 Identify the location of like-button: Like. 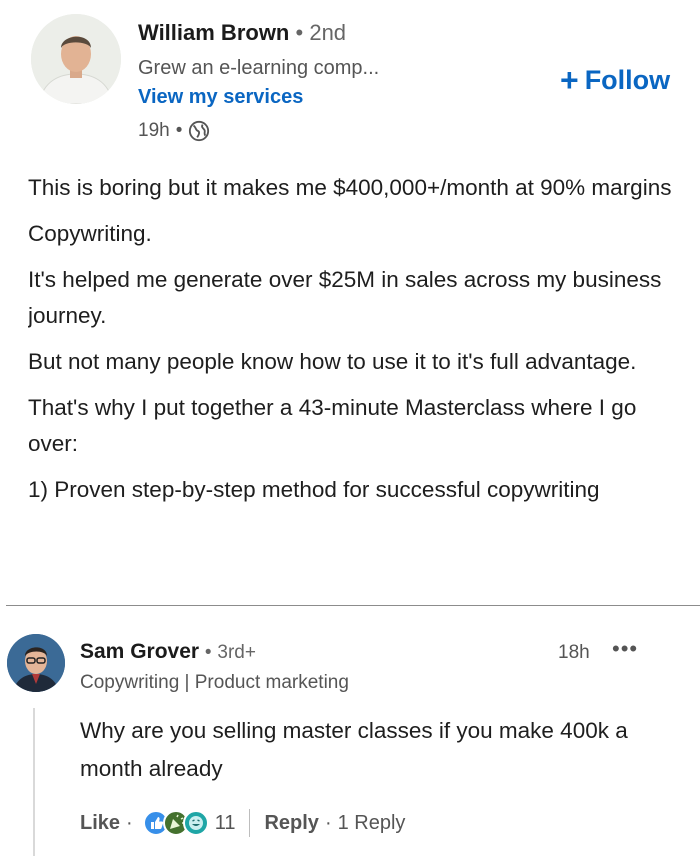
(100, 823).